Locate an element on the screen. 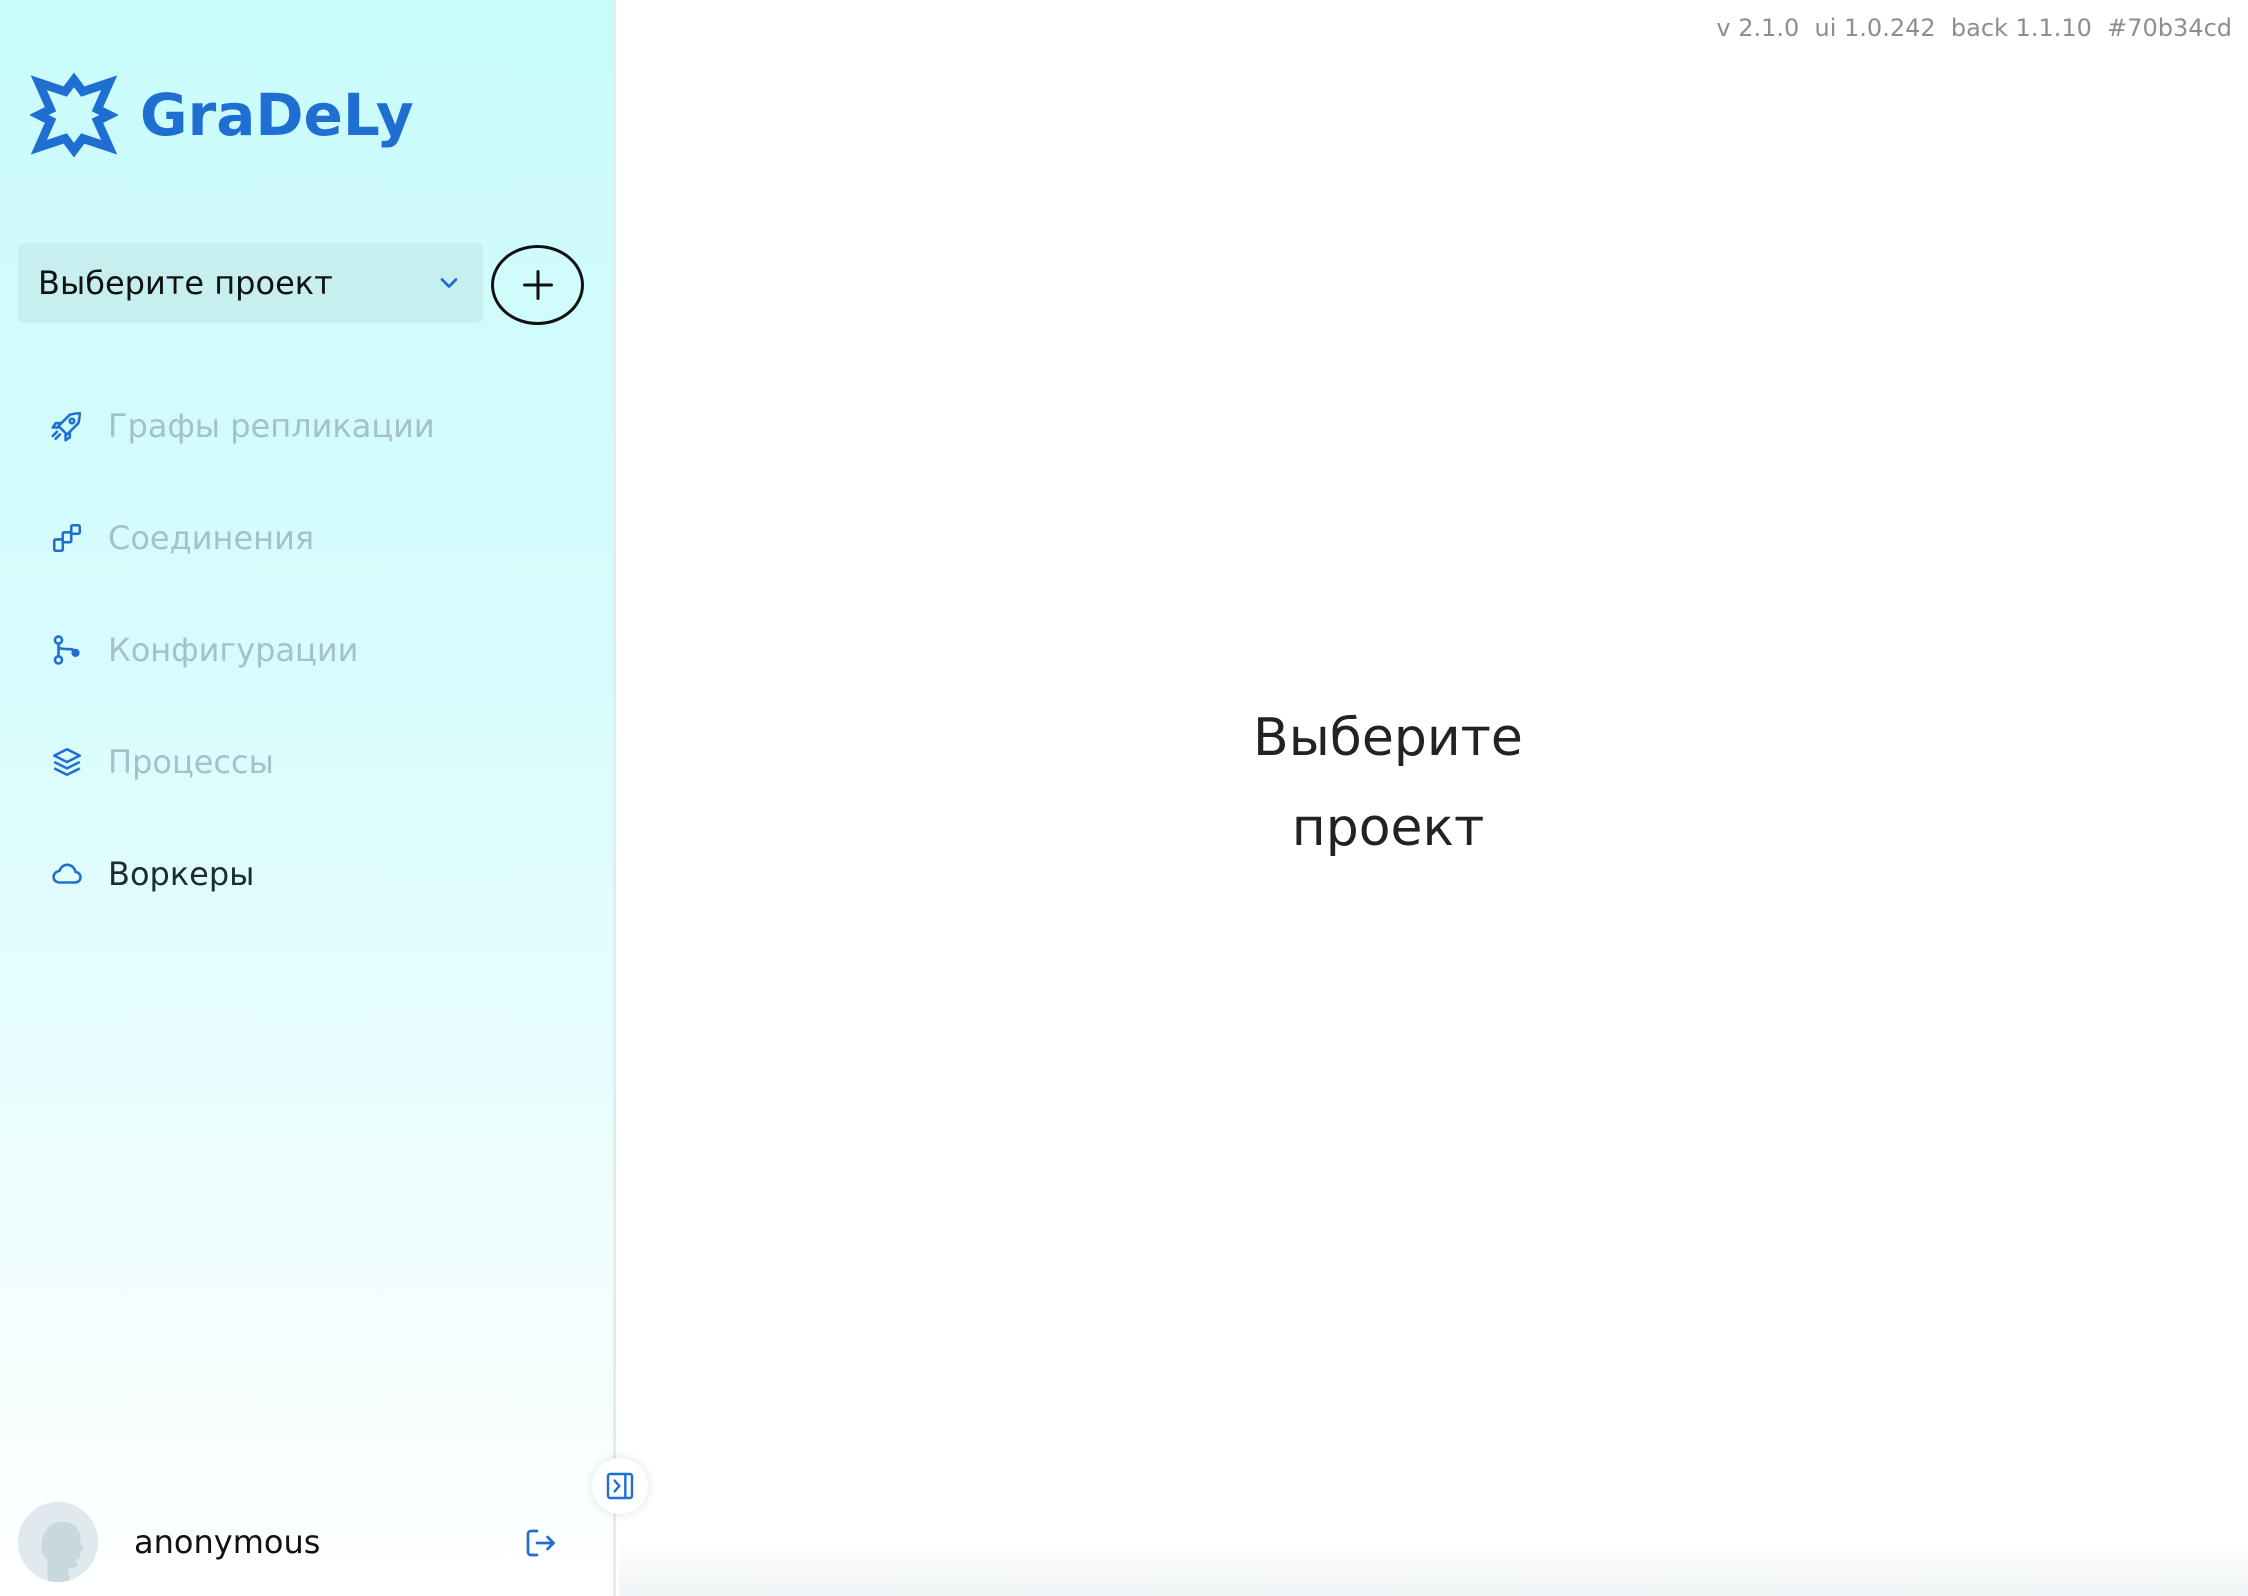 The height and width of the screenshot is (1596, 2248). sidebar-item-configurations: Конфигурации is located at coordinates (300, 650).